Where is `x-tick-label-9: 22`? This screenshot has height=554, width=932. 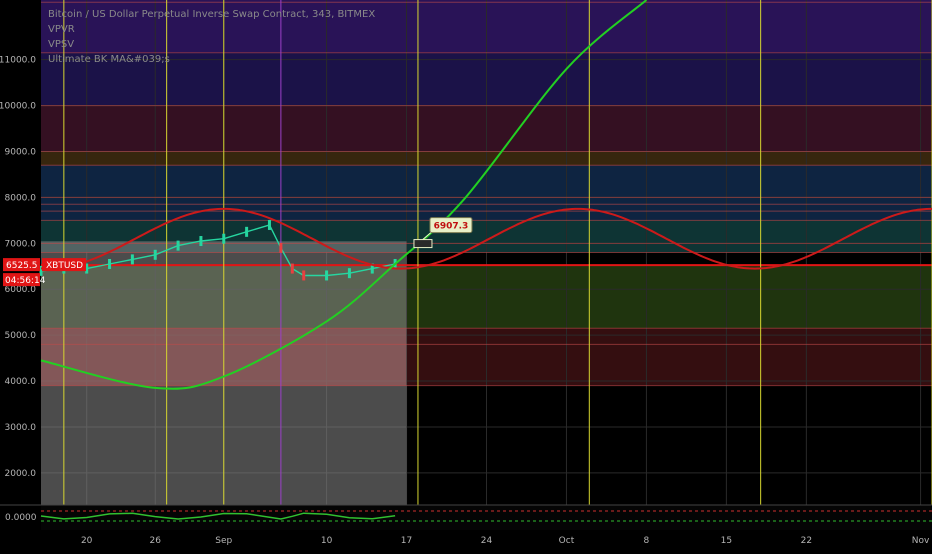
x-tick-label-9: 22 is located at coordinates (806, 541).